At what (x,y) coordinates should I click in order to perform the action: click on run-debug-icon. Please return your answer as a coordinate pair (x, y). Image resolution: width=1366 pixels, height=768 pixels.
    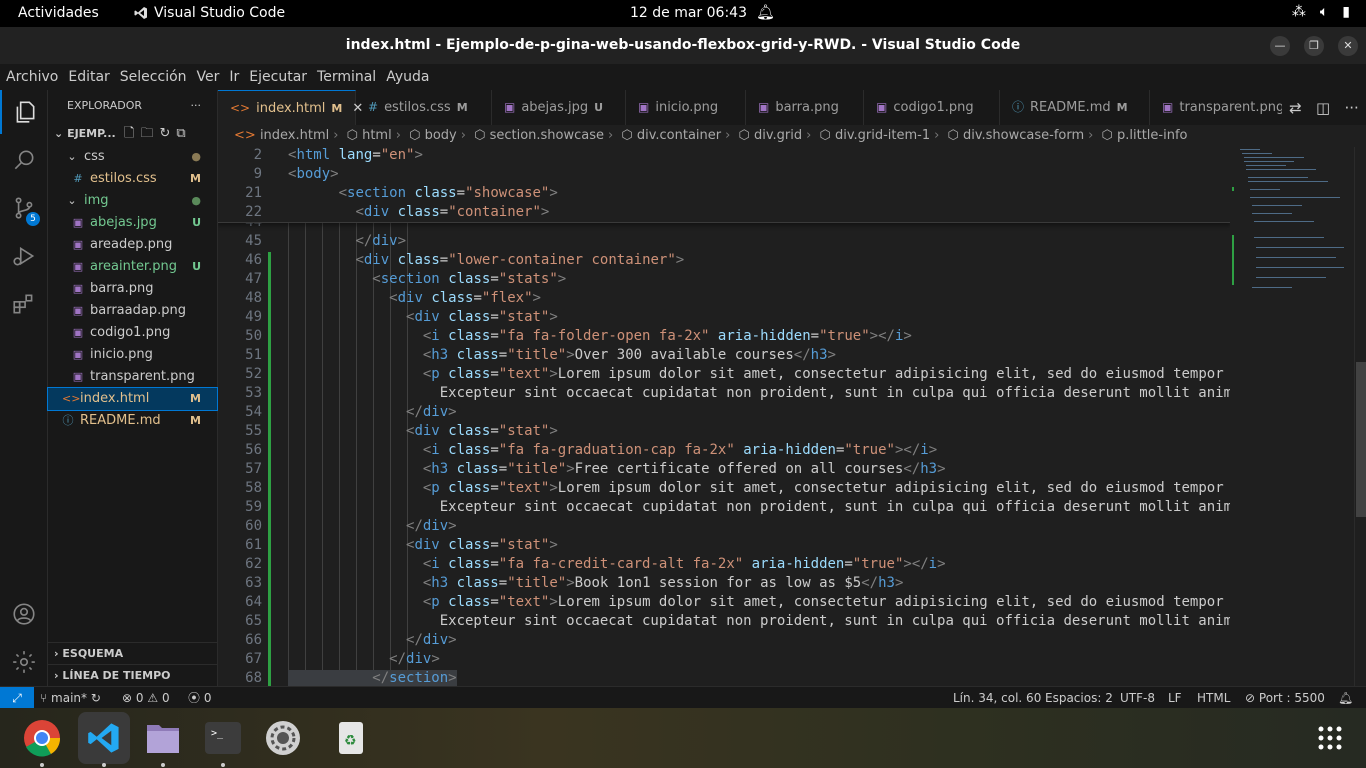
    Looking at the image, I should click on (24, 256).